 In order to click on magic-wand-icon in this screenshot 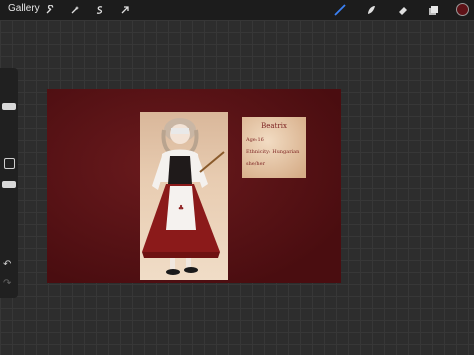, I will do `click(75, 10)`.